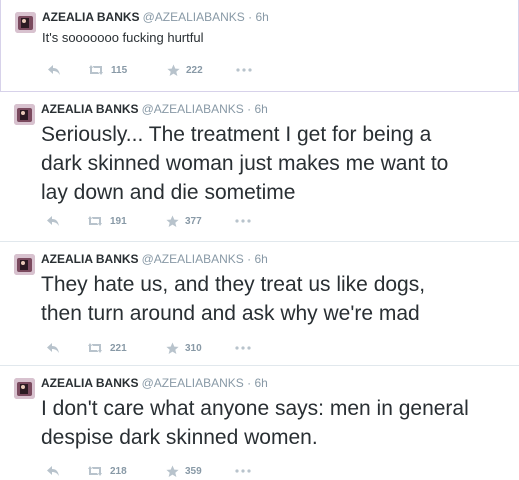 The height and width of the screenshot is (480, 519). I want to click on favorite-count: 359, so click(193, 471).